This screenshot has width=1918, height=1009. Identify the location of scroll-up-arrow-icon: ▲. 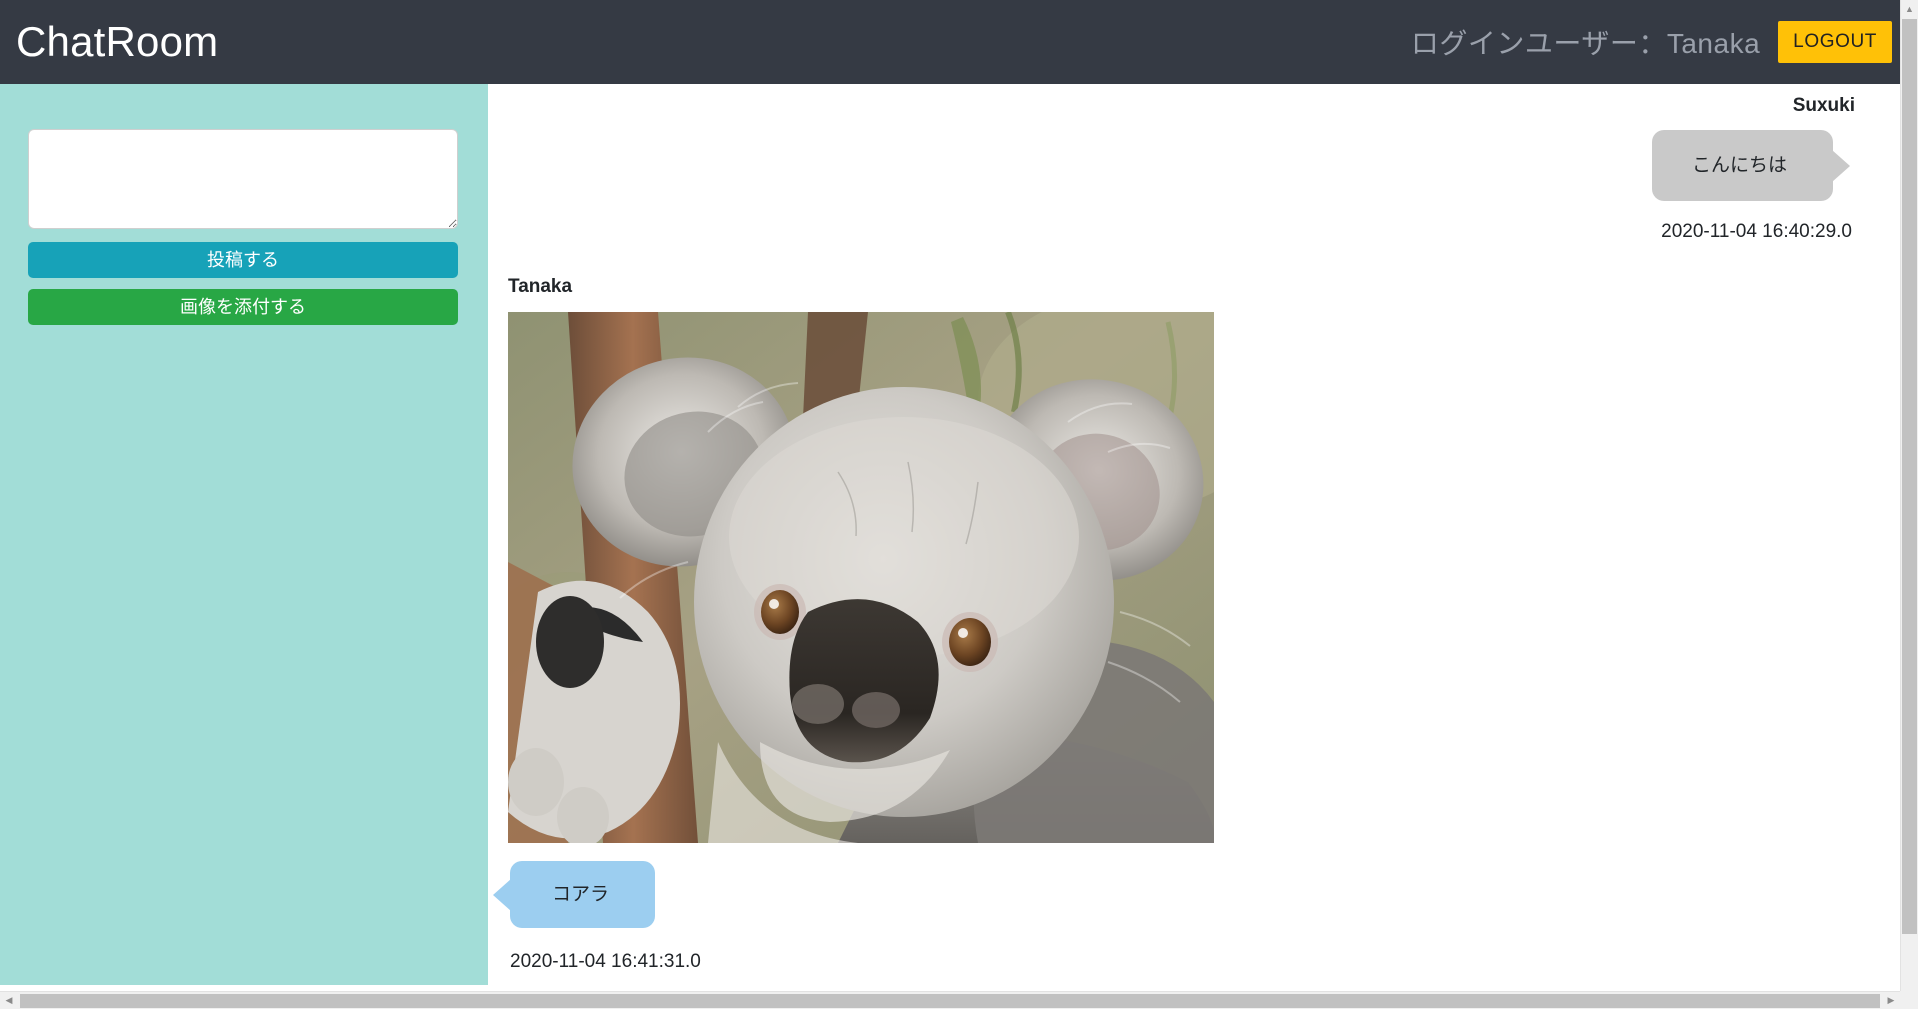
(1909, 9).